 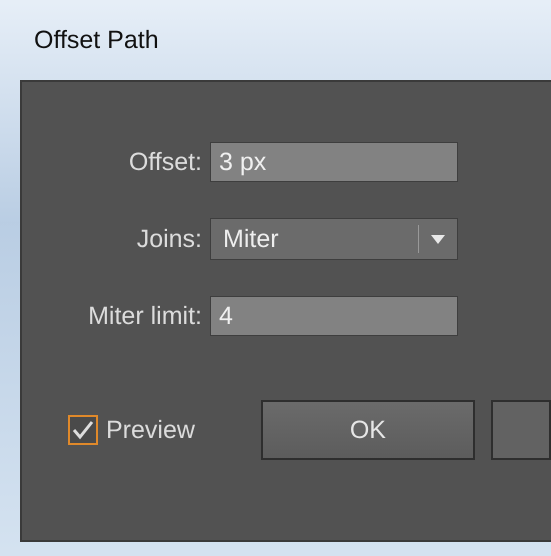 I want to click on checkmark-icon, so click(x=83, y=430).